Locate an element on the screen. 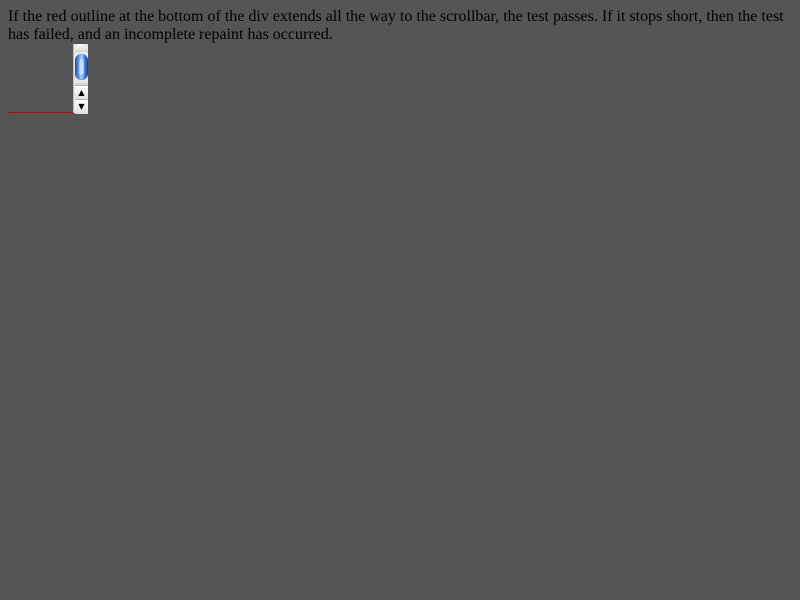 This screenshot has height=600, width=800. vertical-scrollbar: ▲ ▼ is located at coordinates (80, 79).